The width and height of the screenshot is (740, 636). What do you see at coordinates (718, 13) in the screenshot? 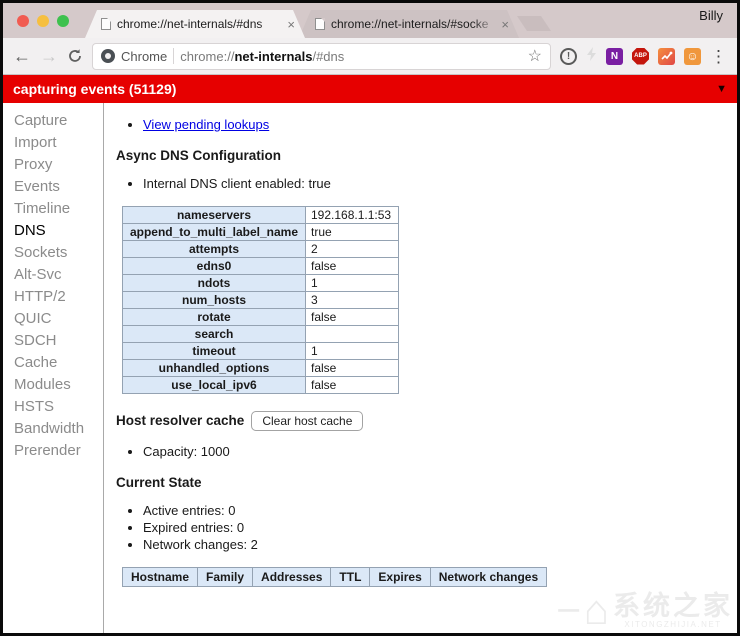
I see `profile-name: Billy` at bounding box center [718, 13].